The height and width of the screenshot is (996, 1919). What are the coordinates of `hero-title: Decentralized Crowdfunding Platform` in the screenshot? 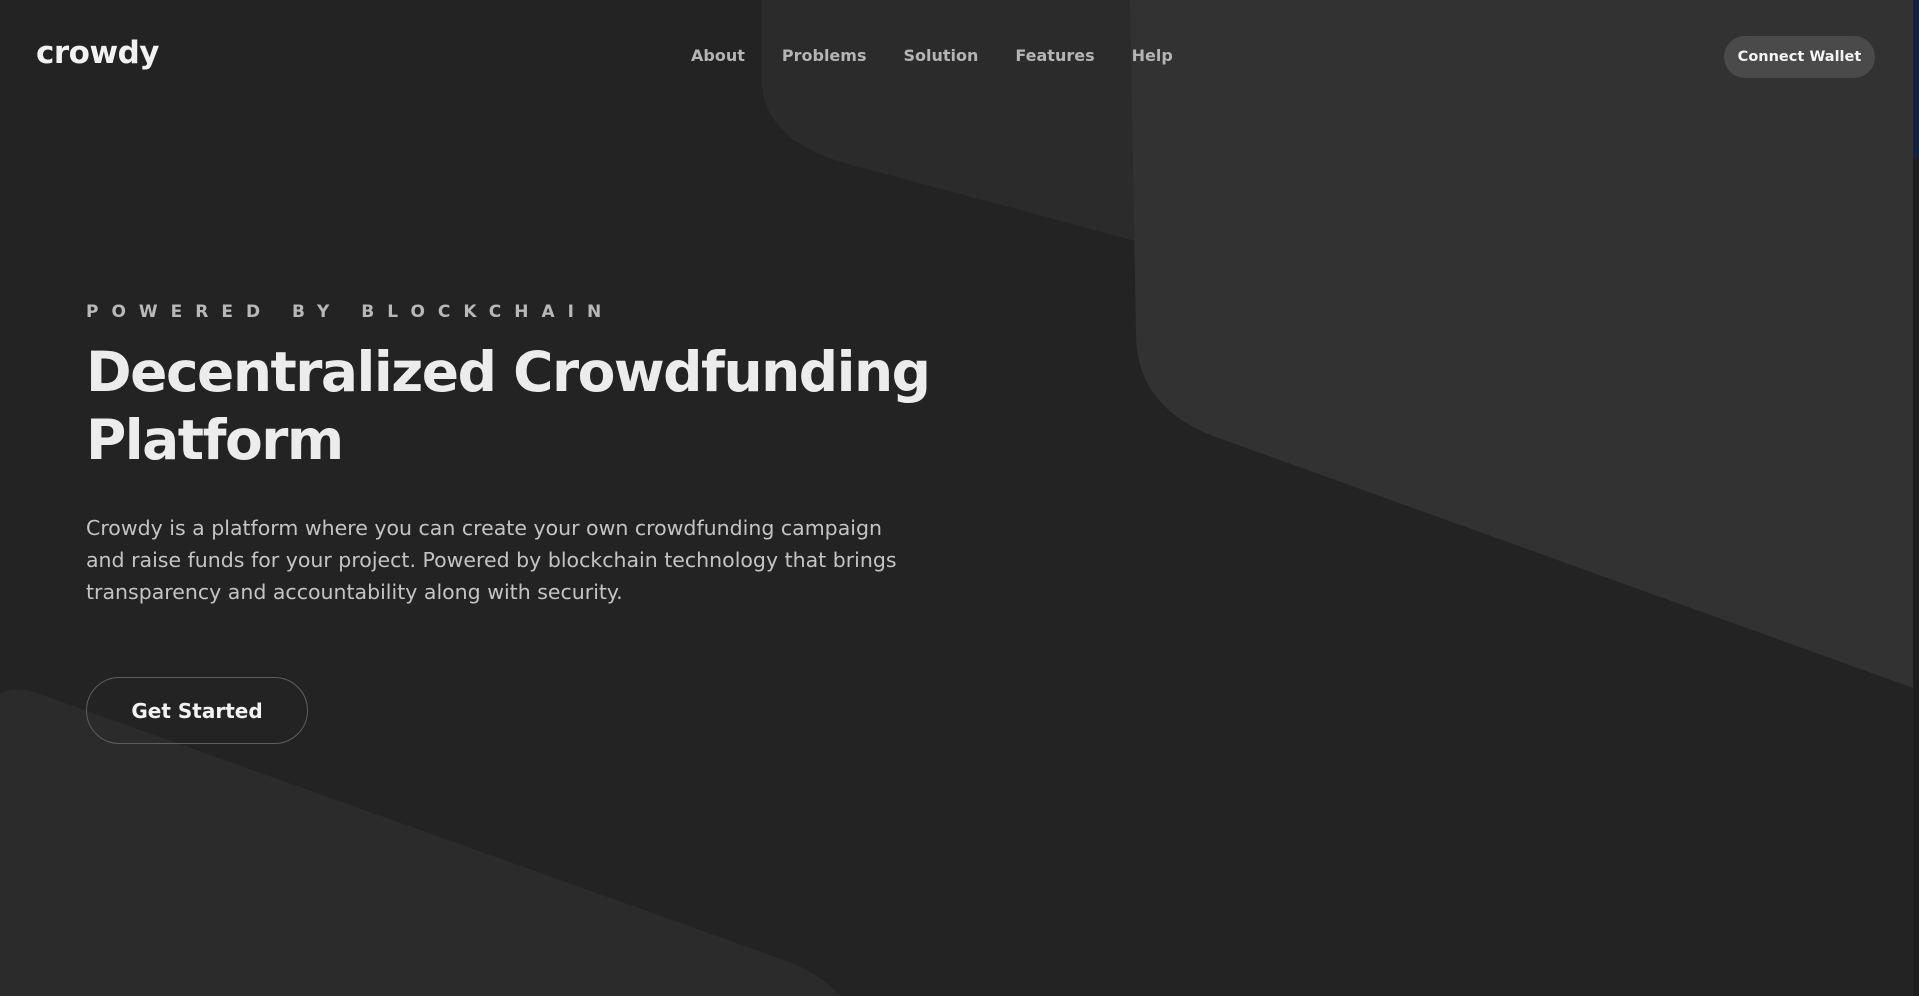 It's located at (526, 406).